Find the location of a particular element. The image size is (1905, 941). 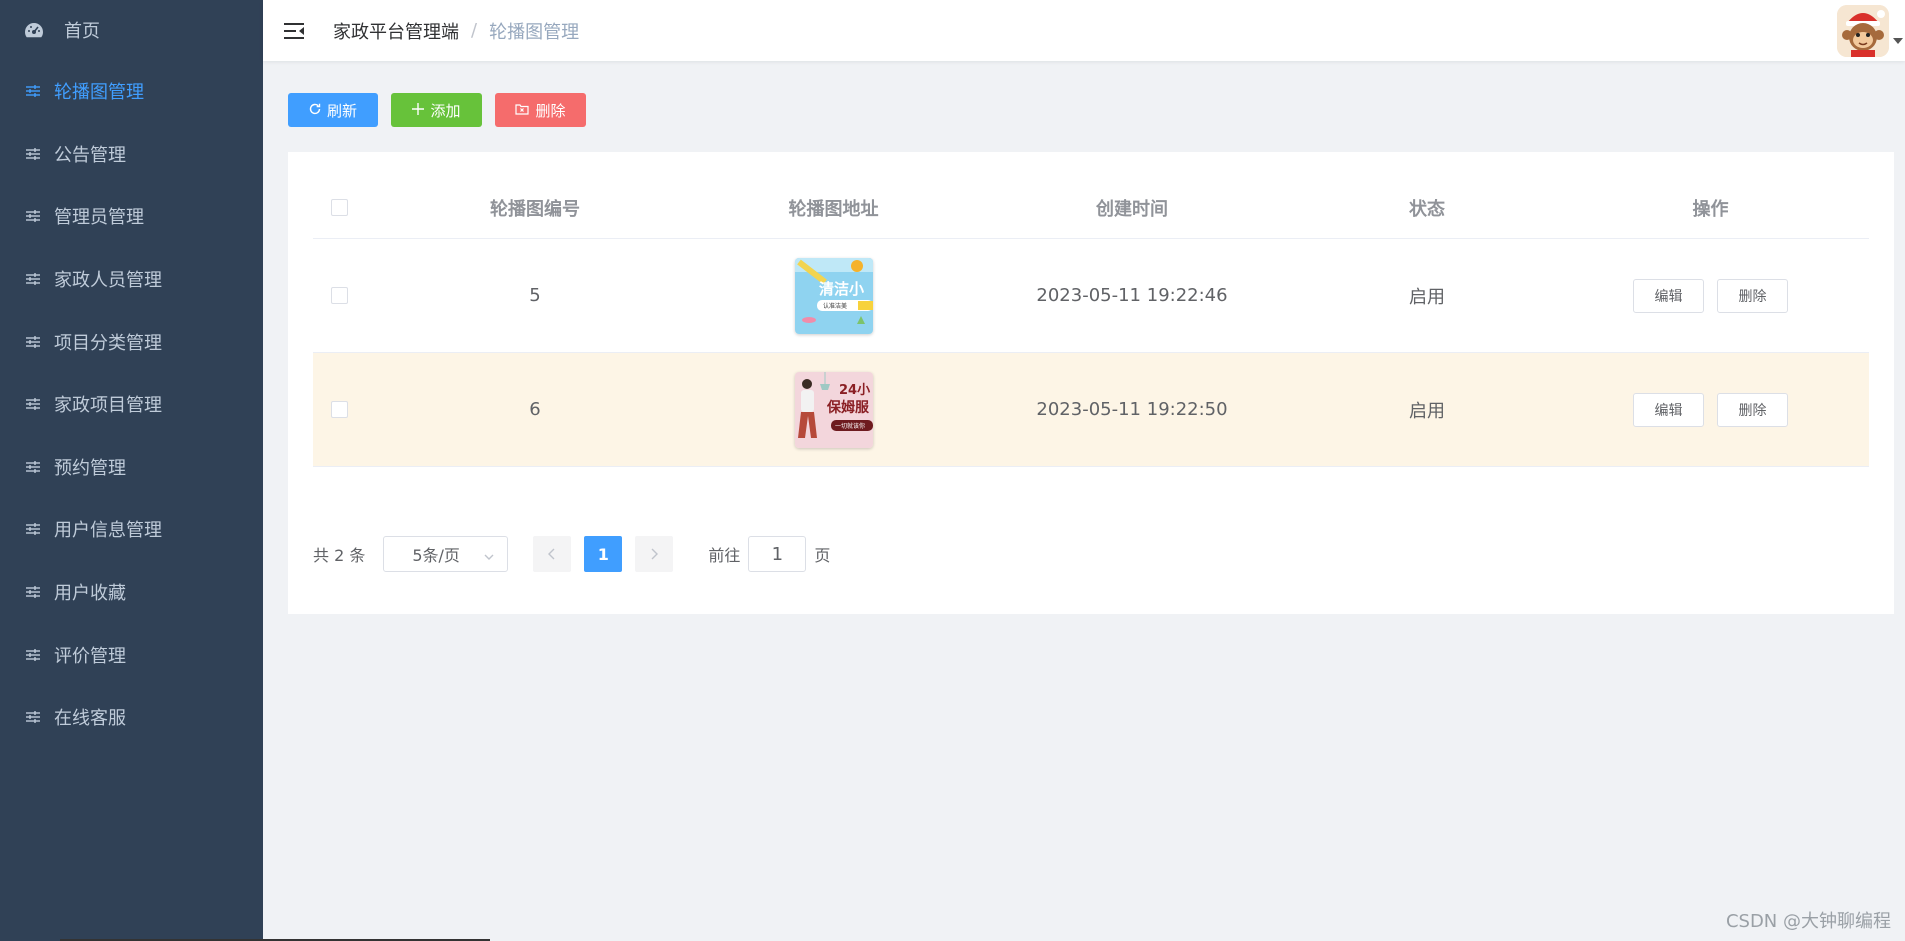

sidebar-item-notice: 公告管理 is located at coordinates (131, 154).